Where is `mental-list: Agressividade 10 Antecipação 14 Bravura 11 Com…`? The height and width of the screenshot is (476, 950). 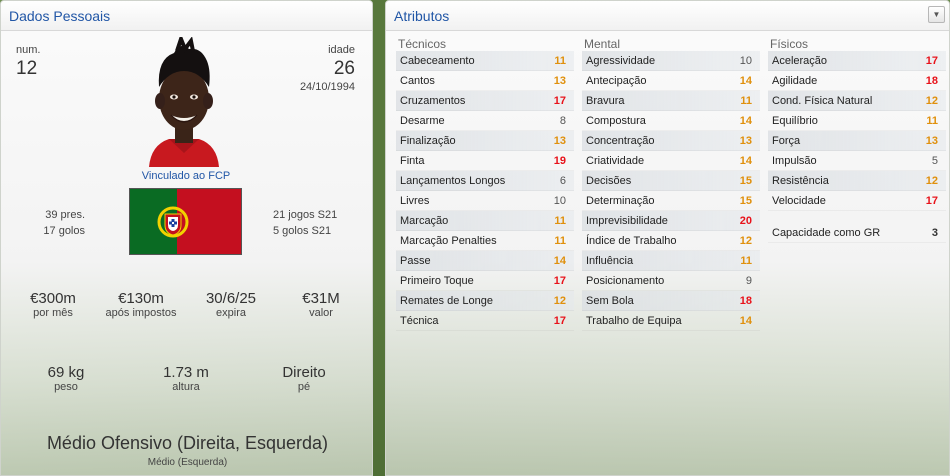
mental-list: Agressividade 10 Antecipação 14 Bravura 11 Com… is located at coordinates (671, 191).